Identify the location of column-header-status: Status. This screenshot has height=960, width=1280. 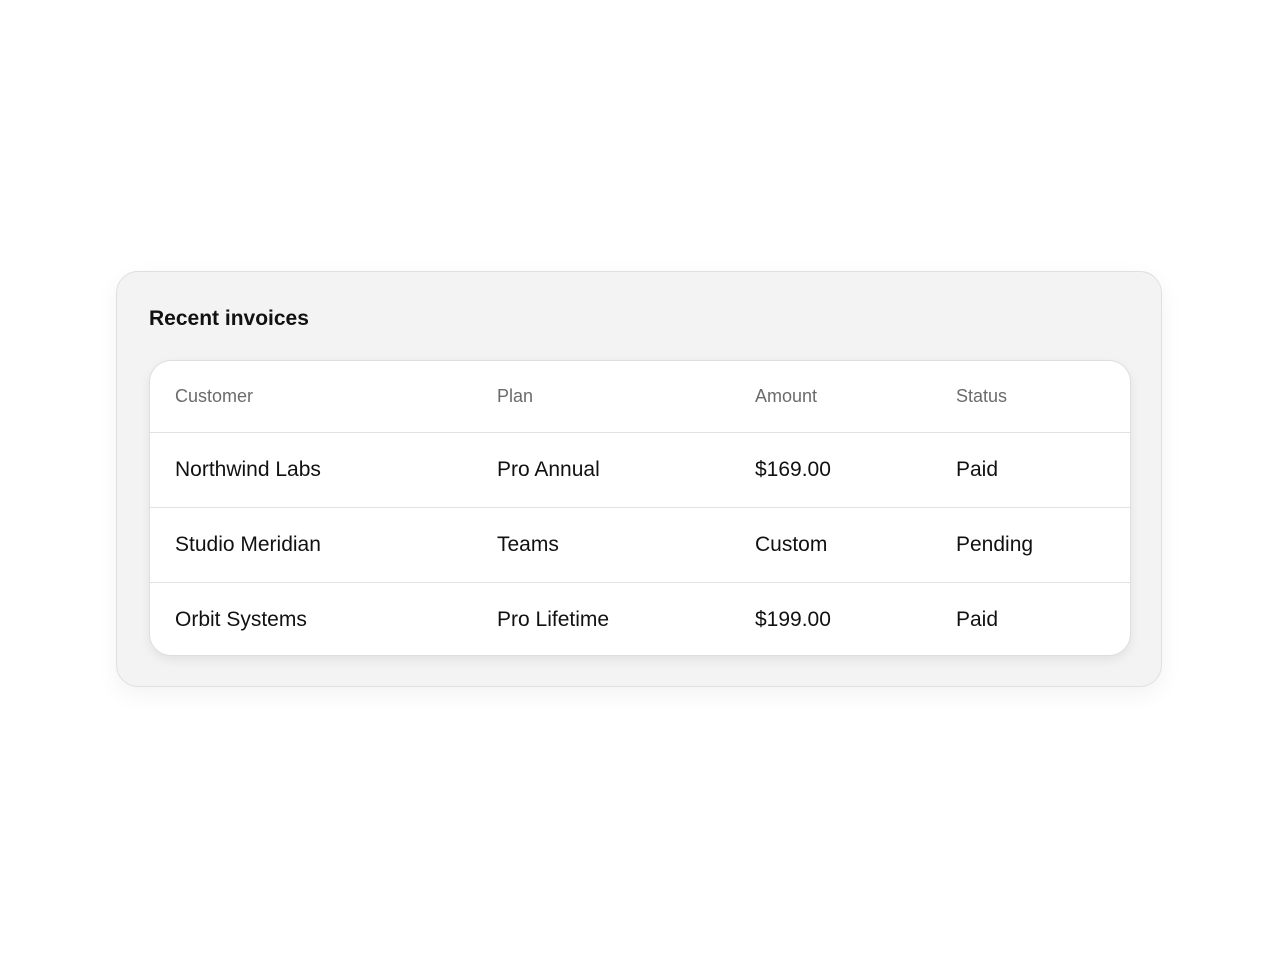
(982, 396).